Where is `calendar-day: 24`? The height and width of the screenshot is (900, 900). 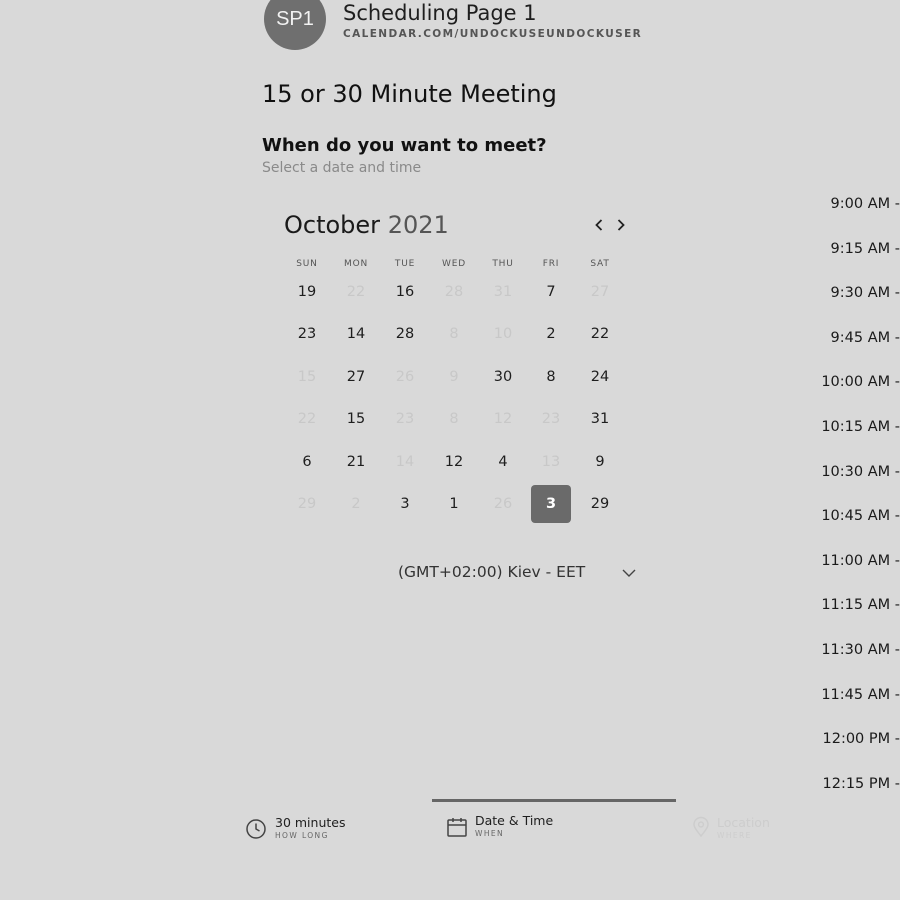
calendar-day: 24 is located at coordinates (600, 377).